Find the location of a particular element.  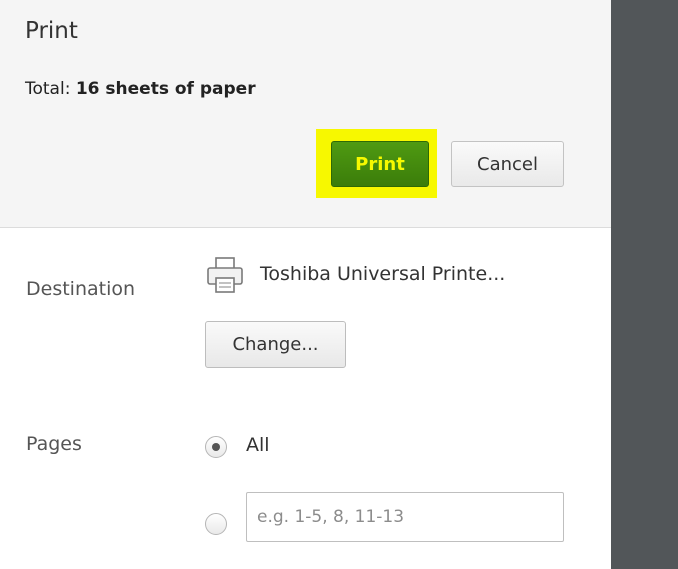

total-sheets: 16 sheets of paper is located at coordinates (165, 89).